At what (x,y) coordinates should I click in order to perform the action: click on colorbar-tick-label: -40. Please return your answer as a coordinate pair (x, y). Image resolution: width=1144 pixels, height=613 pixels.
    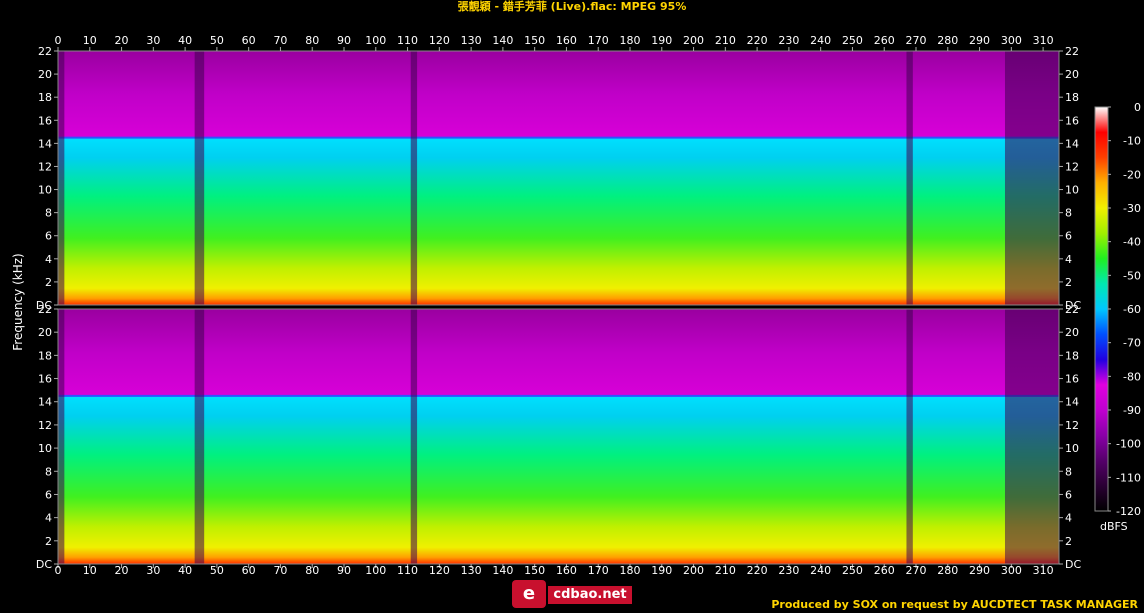
    Looking at the image, I should click on (1132, 242).